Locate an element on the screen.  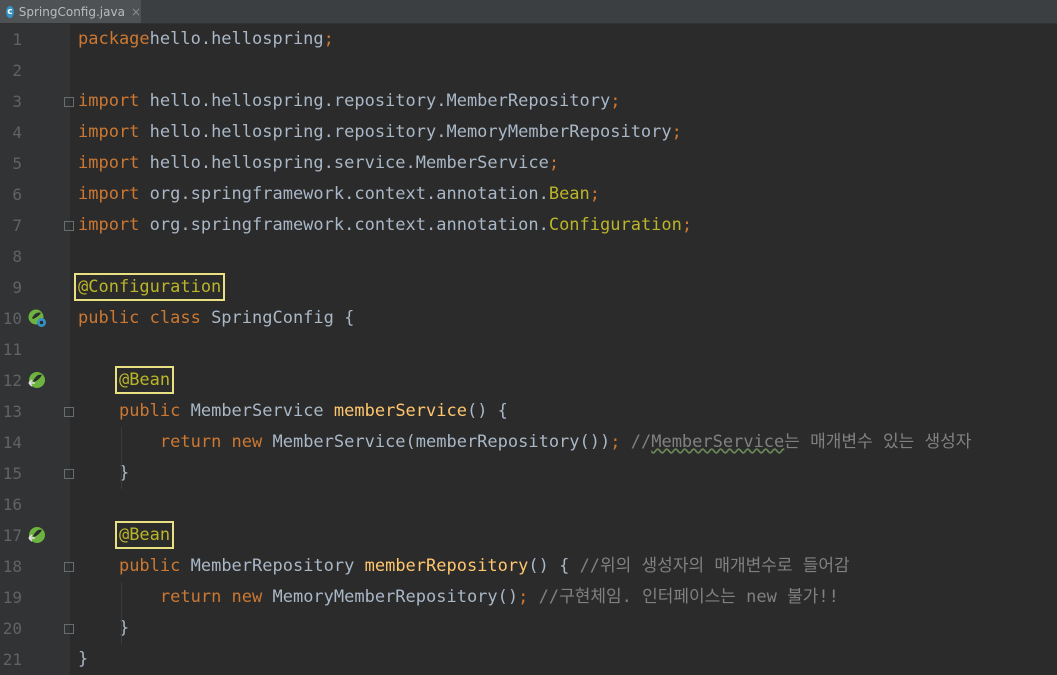
code-token: hello.hellospring is located at coordinates (236, 39).